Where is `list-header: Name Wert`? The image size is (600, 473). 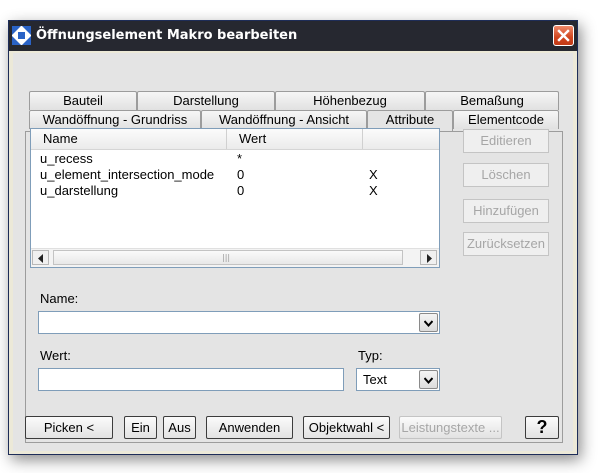 list-header: Name Wert is located at coordinates (235, 139).